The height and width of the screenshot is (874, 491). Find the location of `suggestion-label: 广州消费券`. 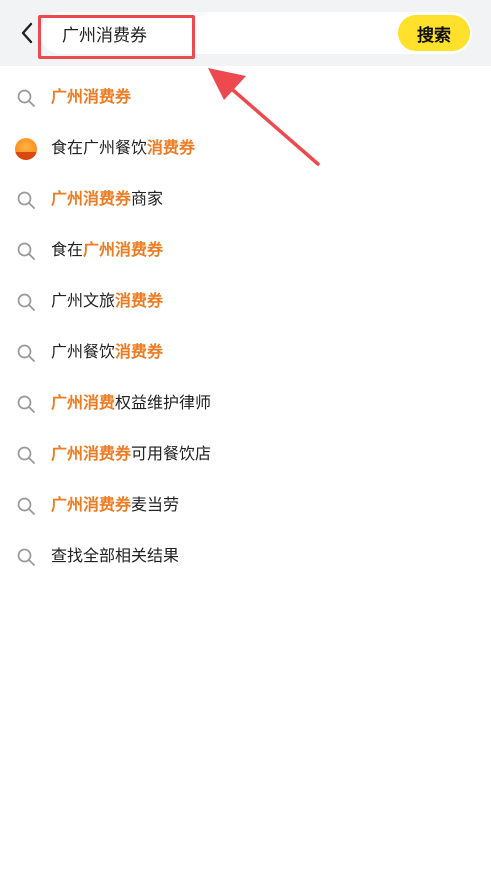

suggestion-label: 广州消费券 is located at coordinates (91, 97).